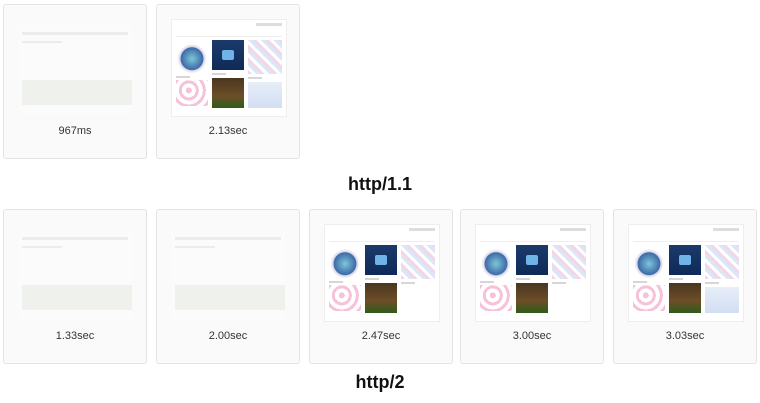 The width and height of the screenshot is (760, 403). I want to click on filmstrip-frame-http2-1: 1.33sec, so click(75, 286).